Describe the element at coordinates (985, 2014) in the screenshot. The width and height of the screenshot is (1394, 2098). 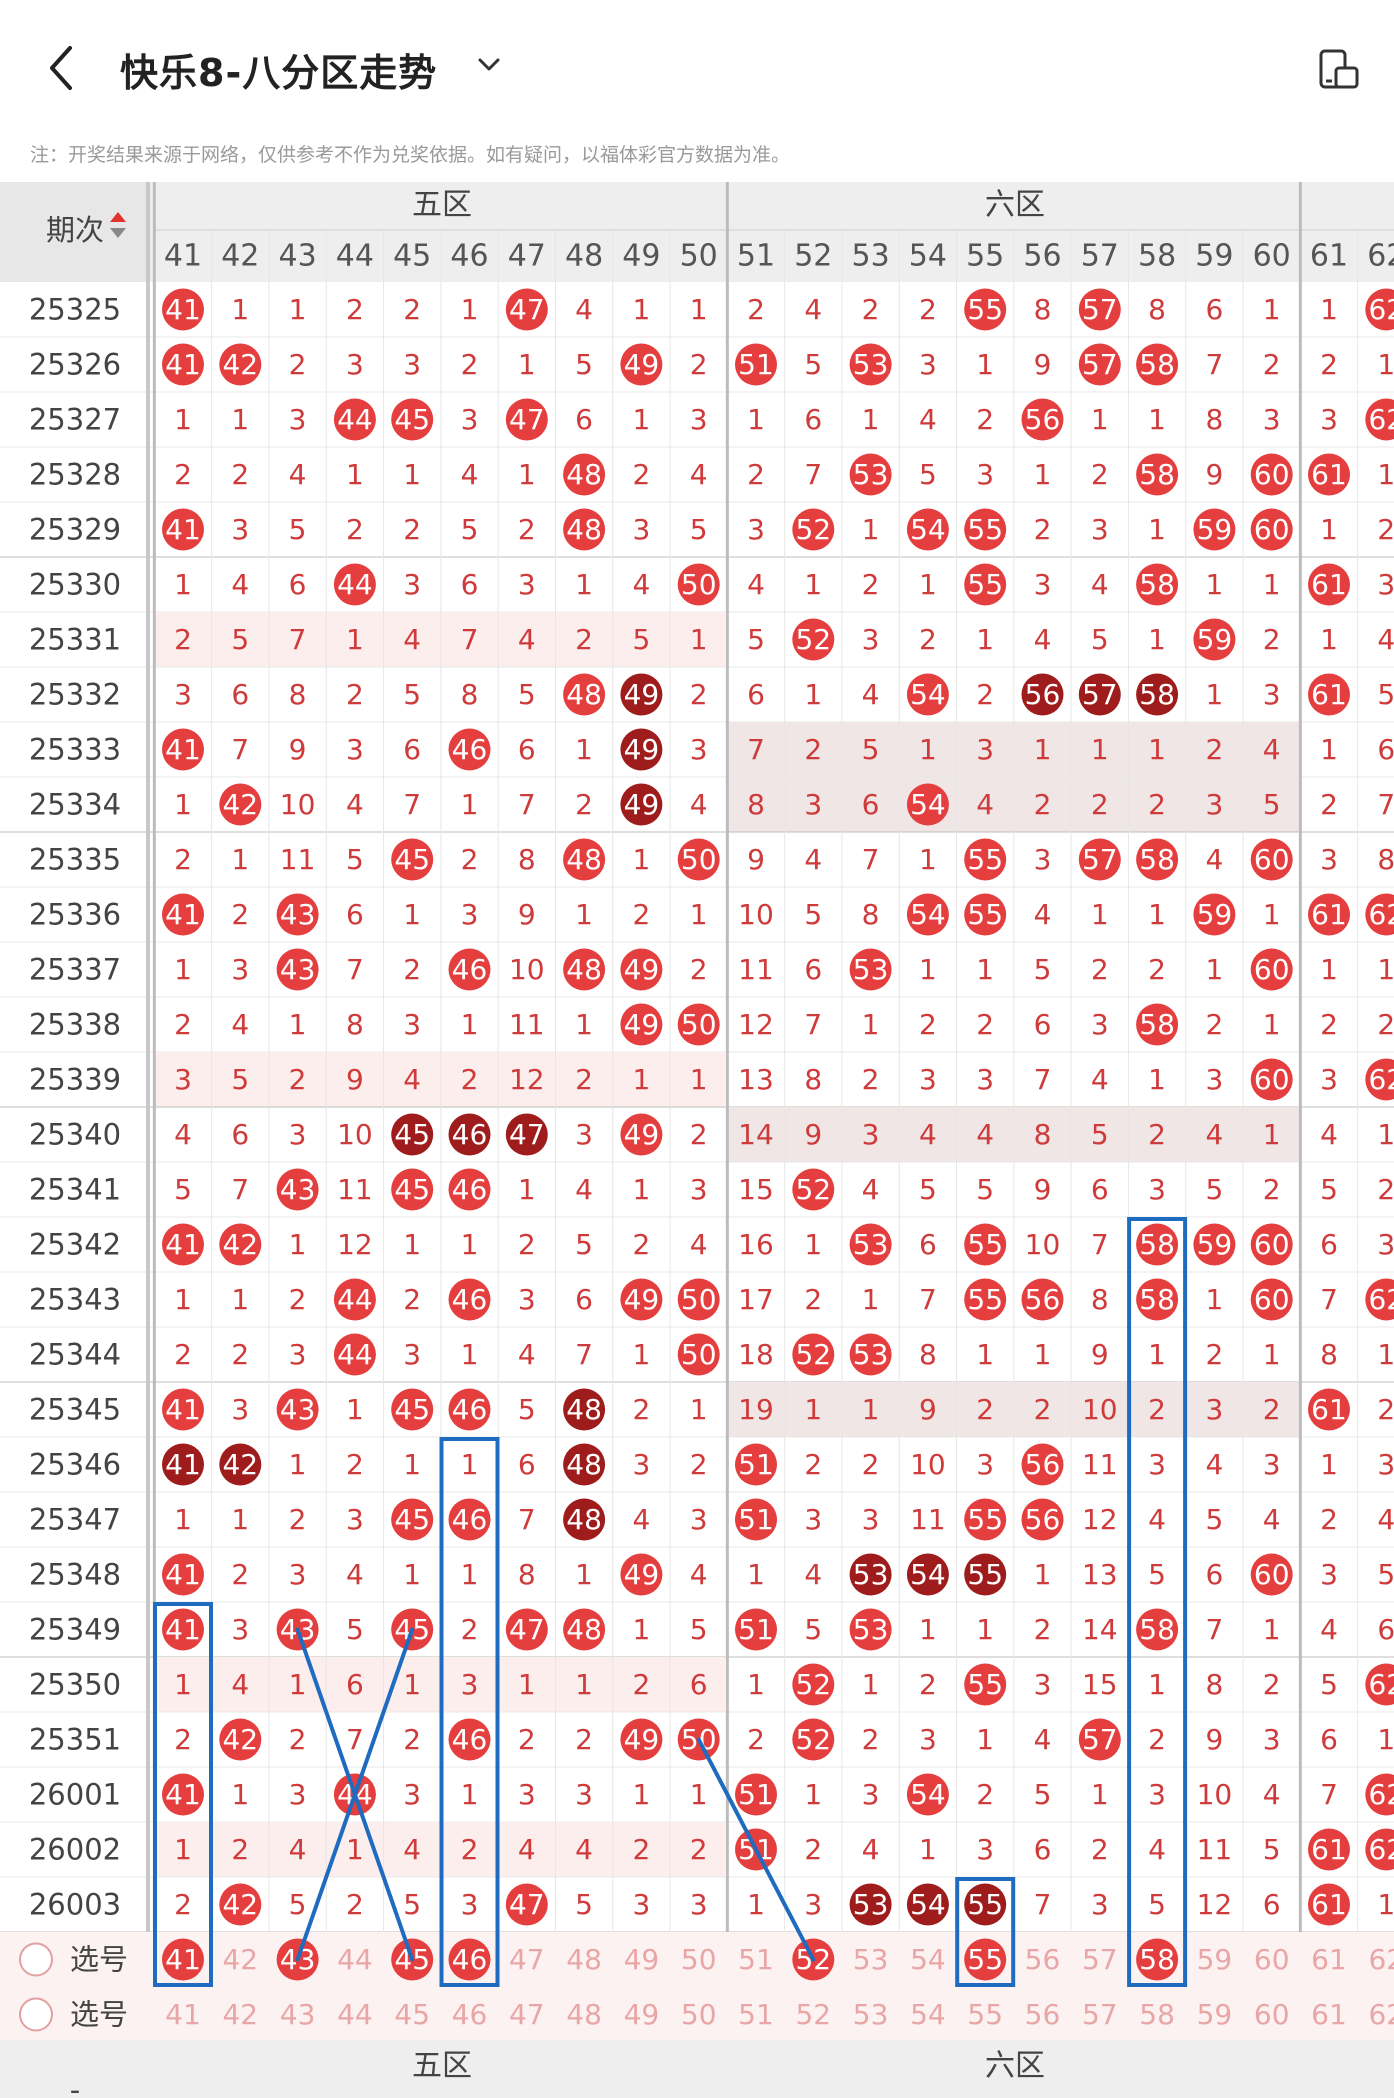
I see `select-number-55: 55` at that location.